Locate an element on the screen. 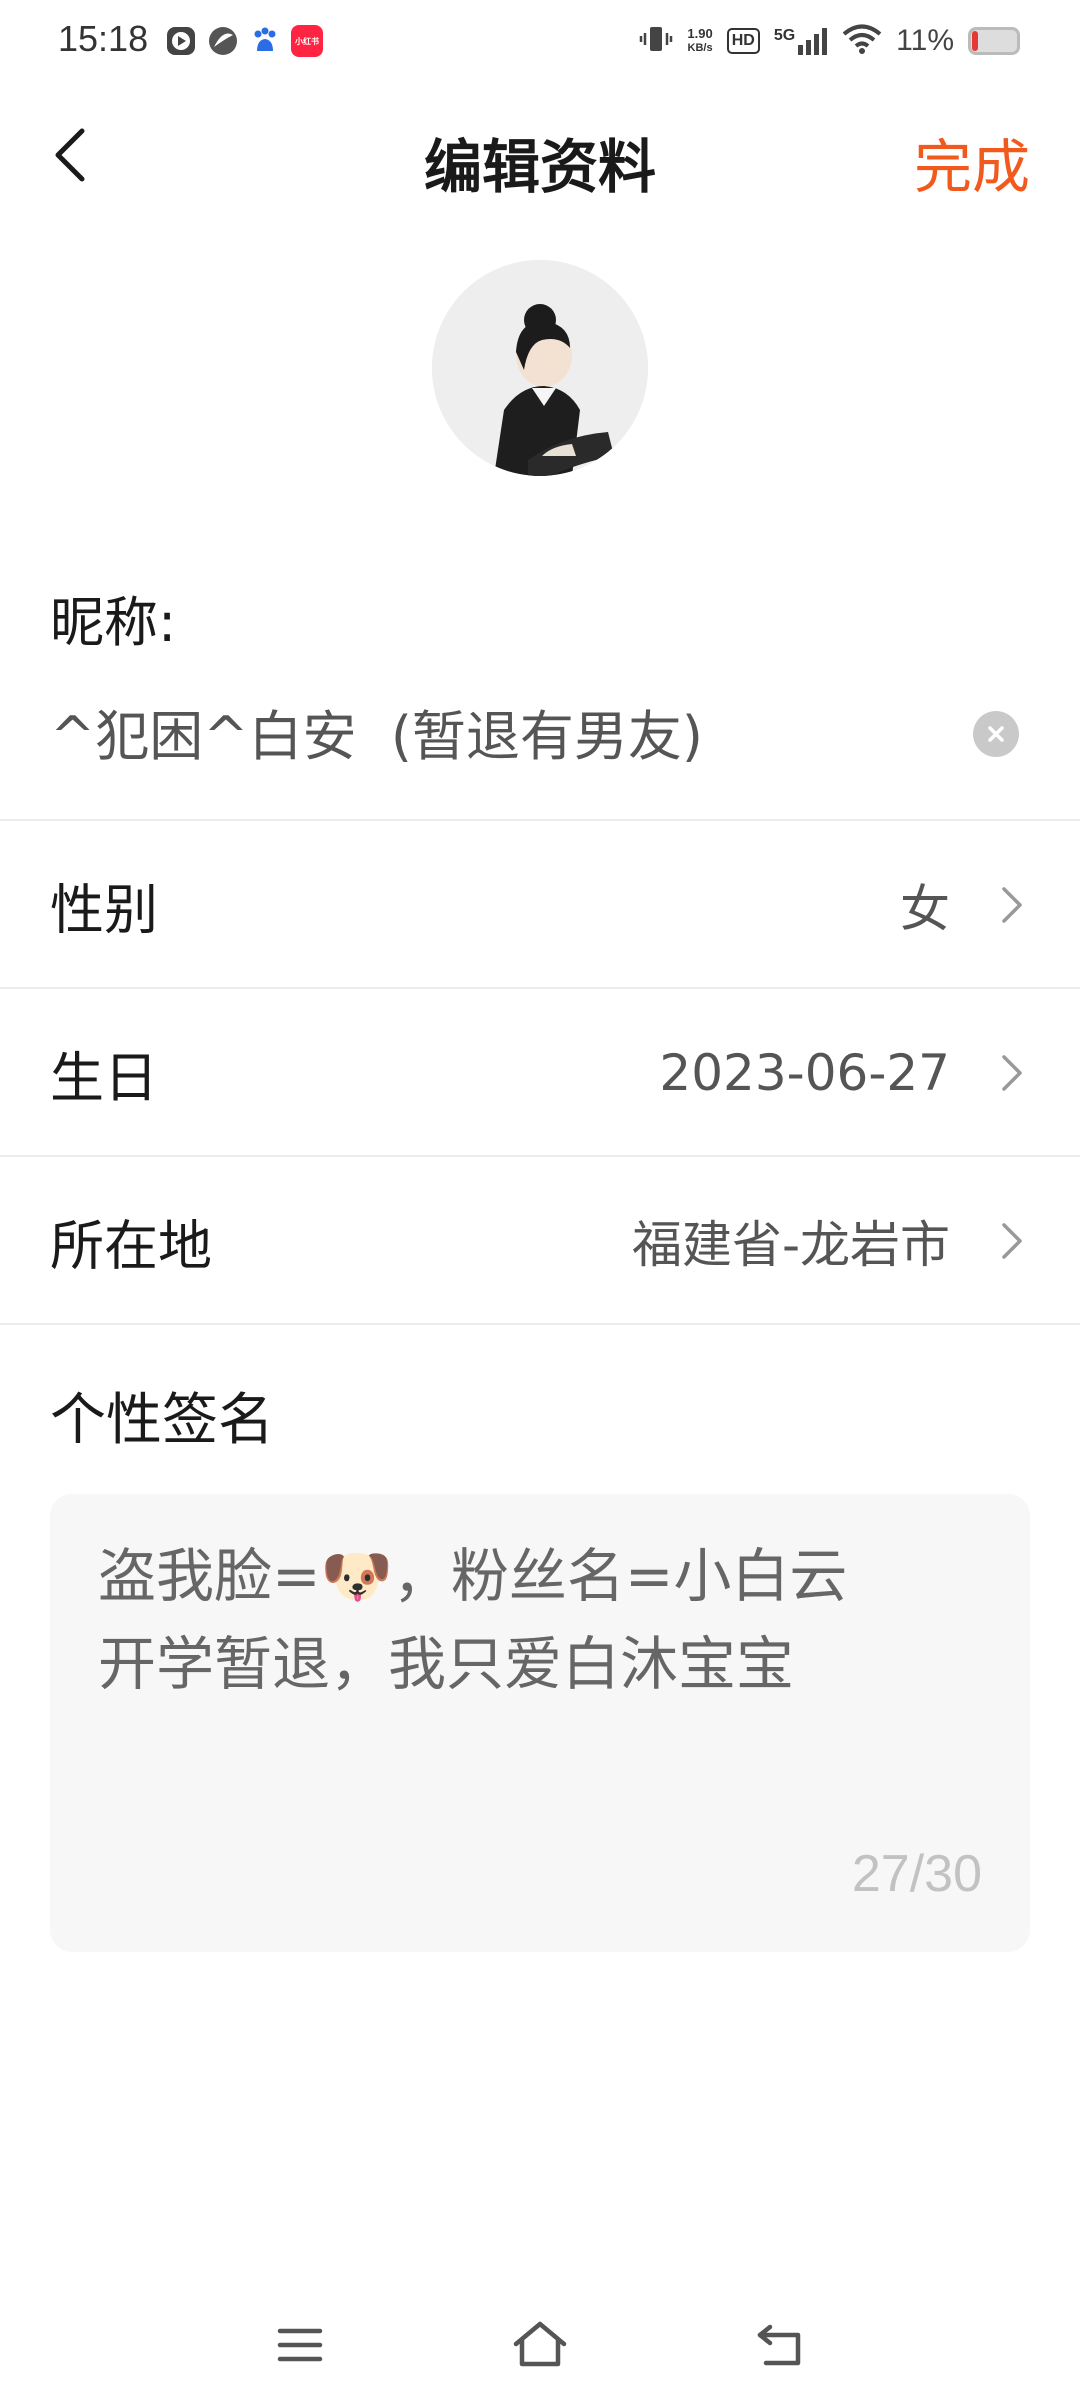  location-label: 所在地 is located at coordinates (131, 1246).